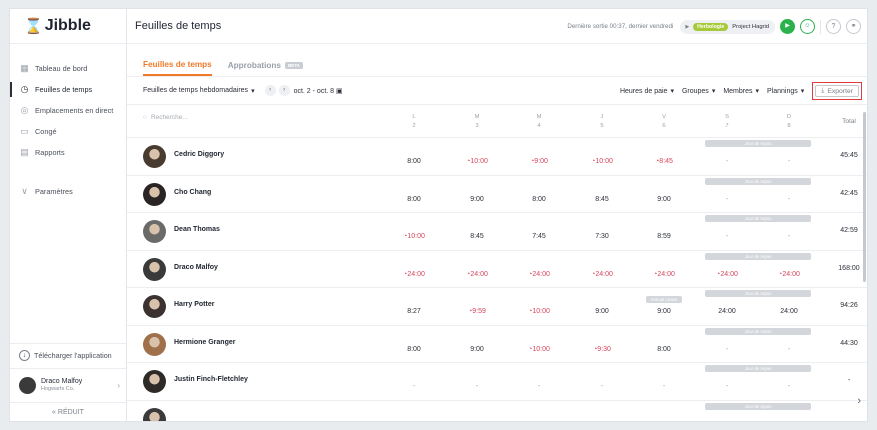  Describe the element at coordinates (192, 192) in the screenshot. I see `member-name: Cho Chang` at that location.